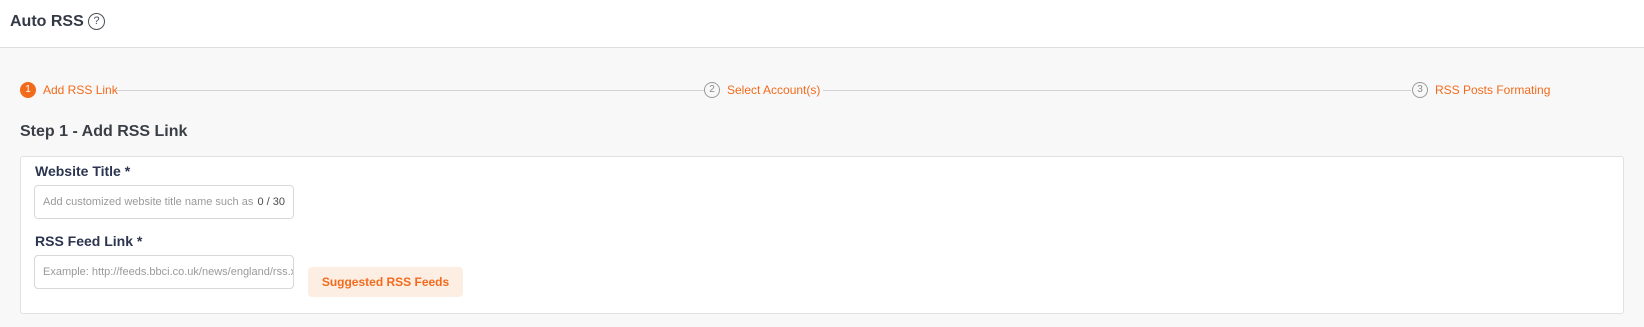  What do you see at coordinates (47, 21) in the screenshot?
I see `page-title: Auto RSS` at bounding box center [47, 21].